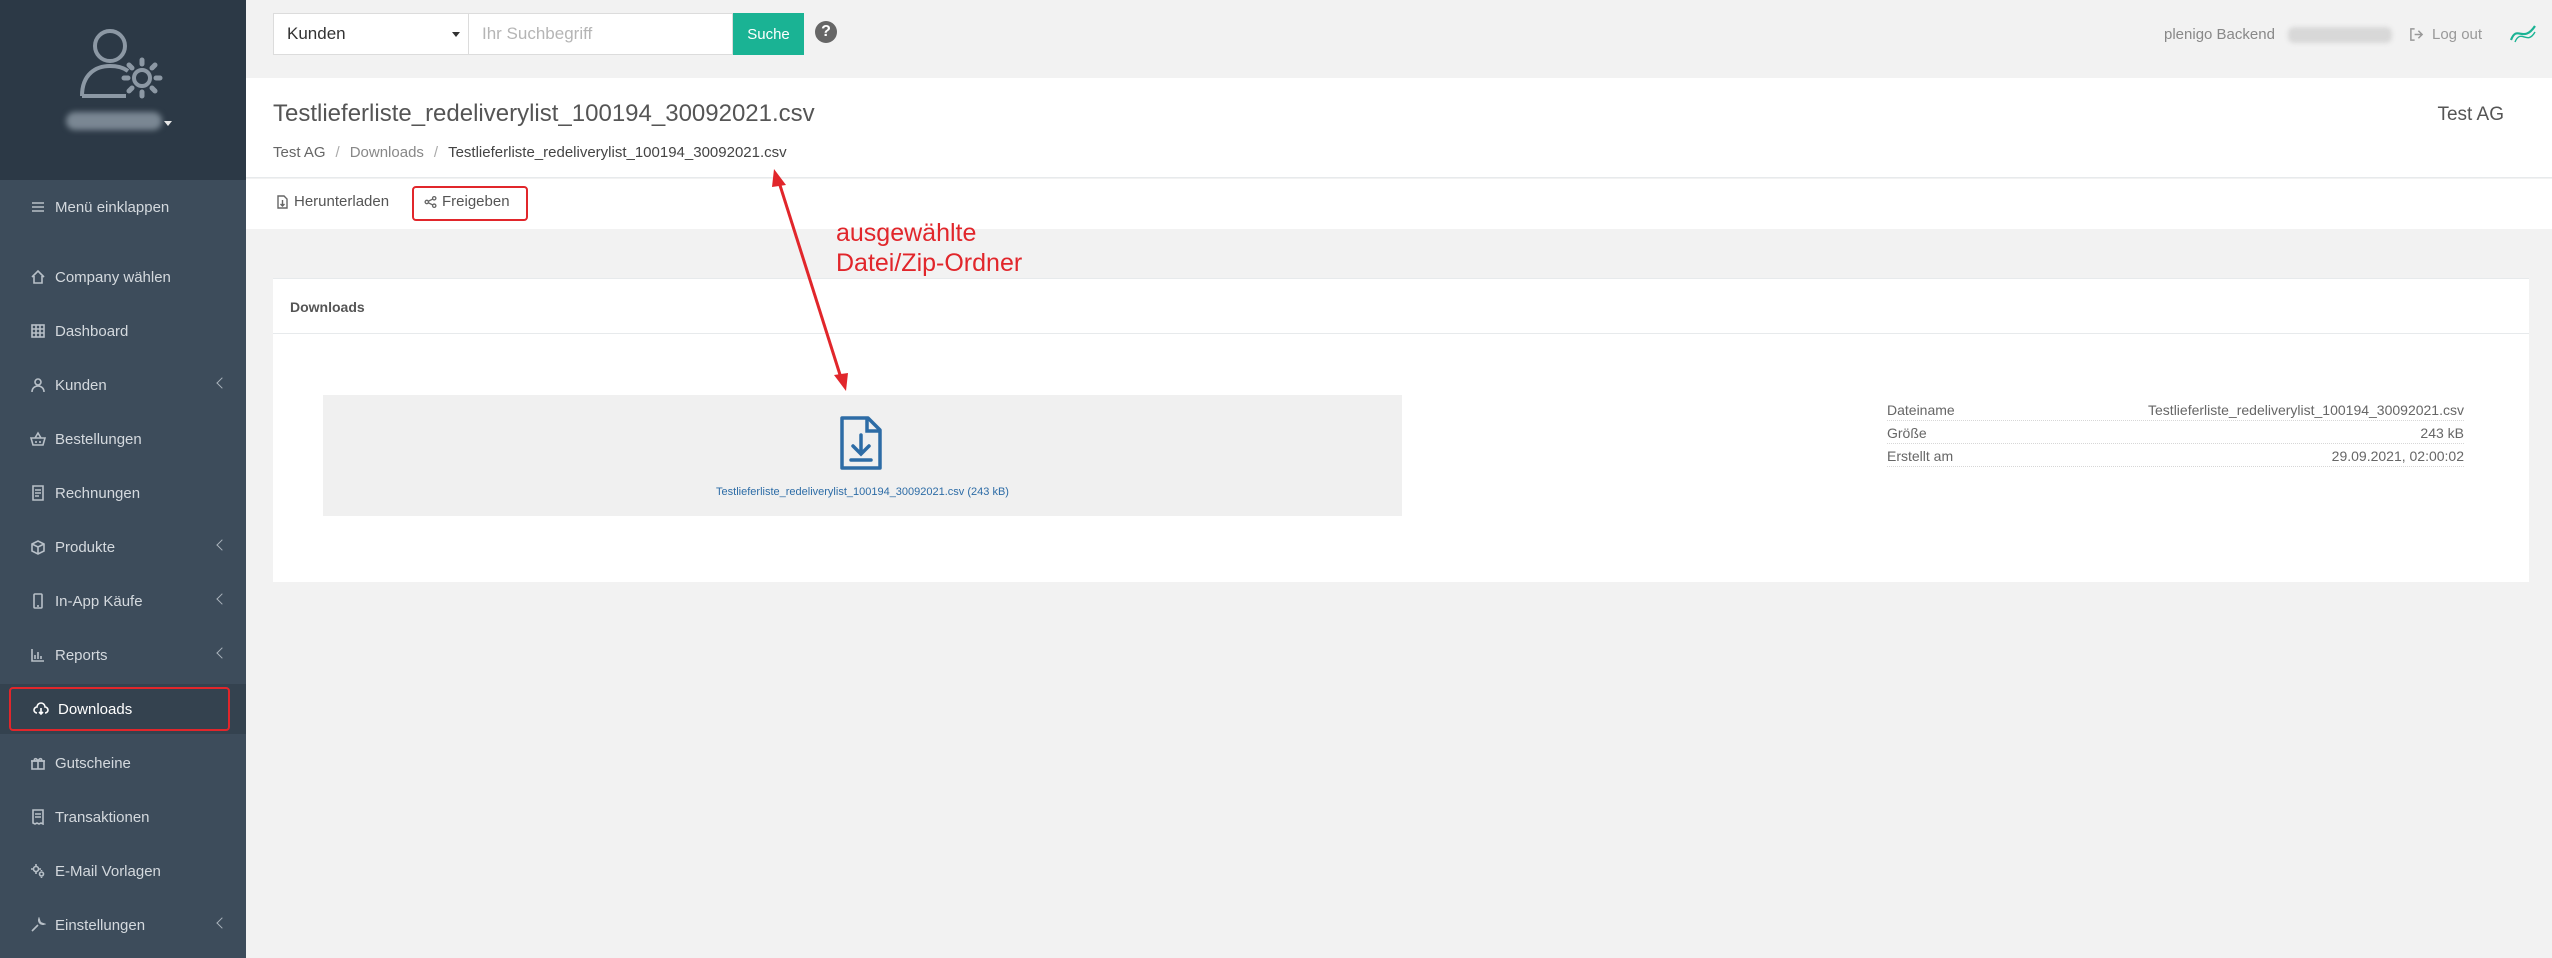 This screenshot has height=958, width=2552. I want to click on logout-link: Log out, so click(2445, 34).